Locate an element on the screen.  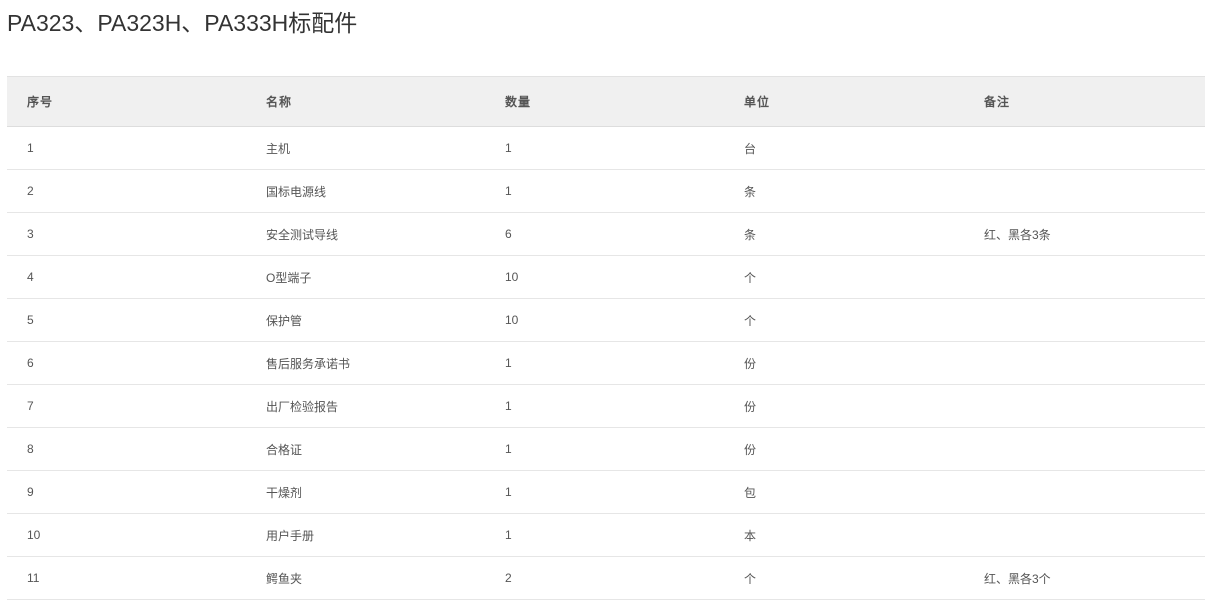
cell-index: 3 is located at coordinates (30, 234).